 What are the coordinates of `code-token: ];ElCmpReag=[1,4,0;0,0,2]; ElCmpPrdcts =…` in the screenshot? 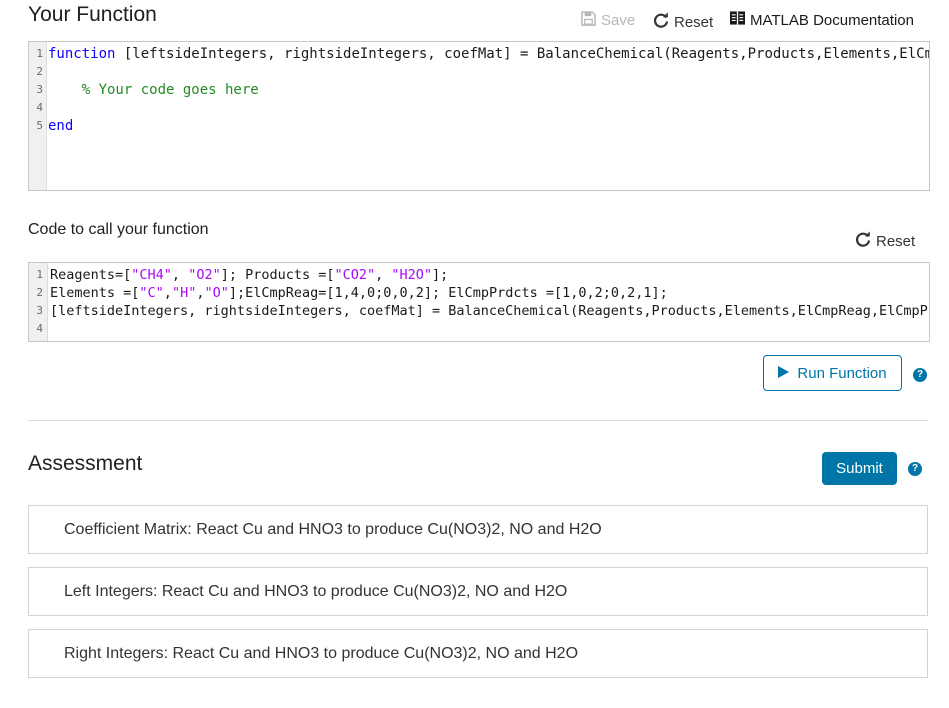 It's located at (448, 293).